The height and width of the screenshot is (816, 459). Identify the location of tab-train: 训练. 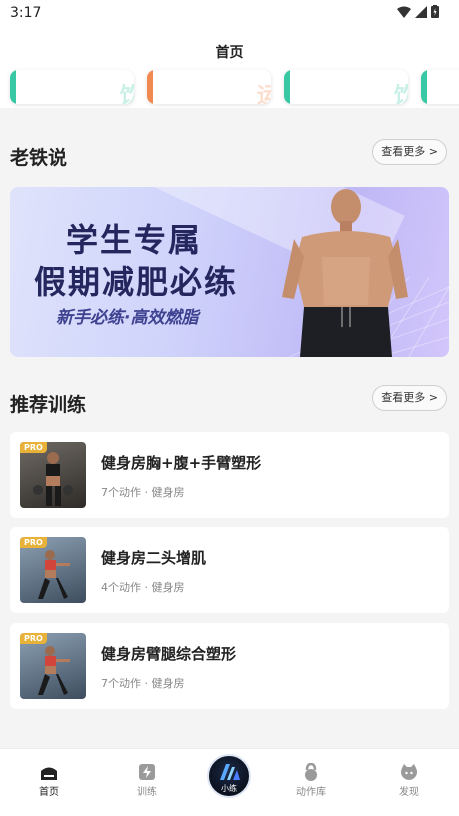
(147, 780).